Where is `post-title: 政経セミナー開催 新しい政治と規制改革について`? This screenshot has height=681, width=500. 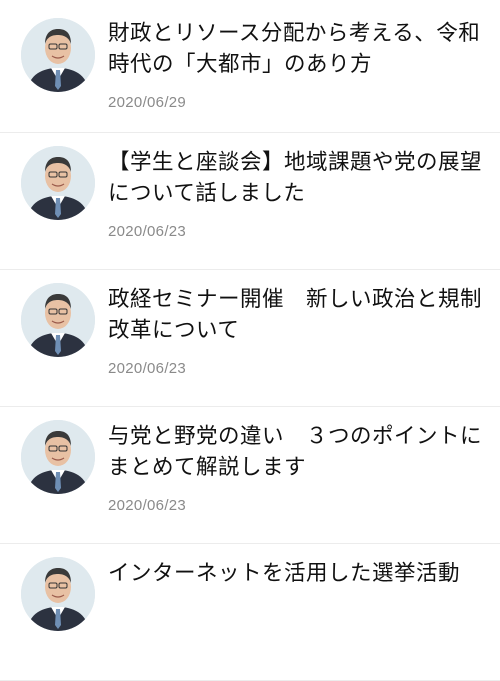
post-title: 政経セミナー開催 新しい政治と規制改革について is located at coordinates (298, 315).